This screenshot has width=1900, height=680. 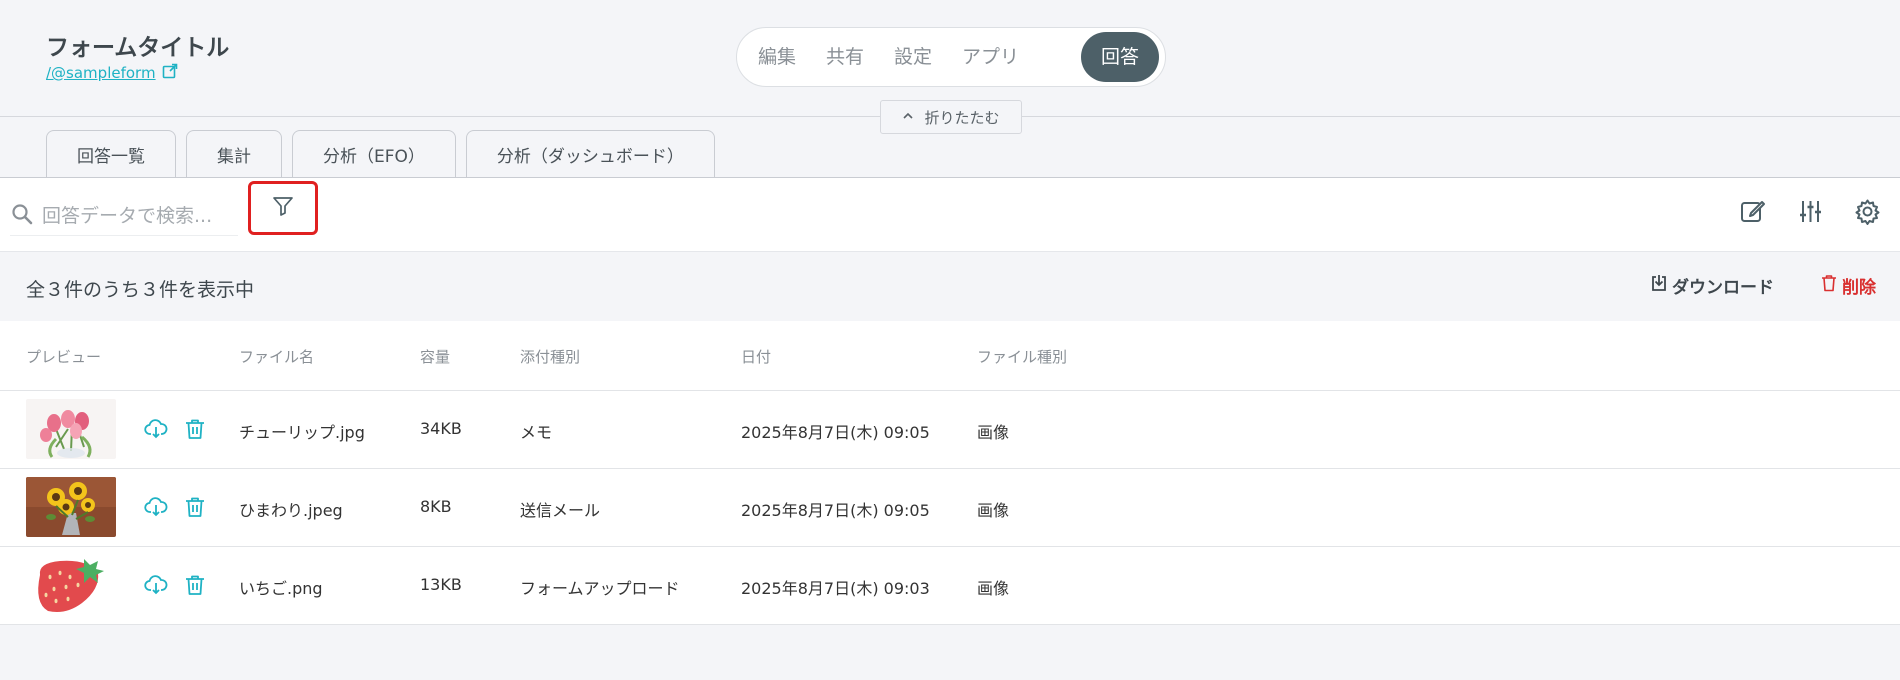 I want to click on main-nav: 編集 共有 設定 アプリ 回答, so click(x=951, y=57).